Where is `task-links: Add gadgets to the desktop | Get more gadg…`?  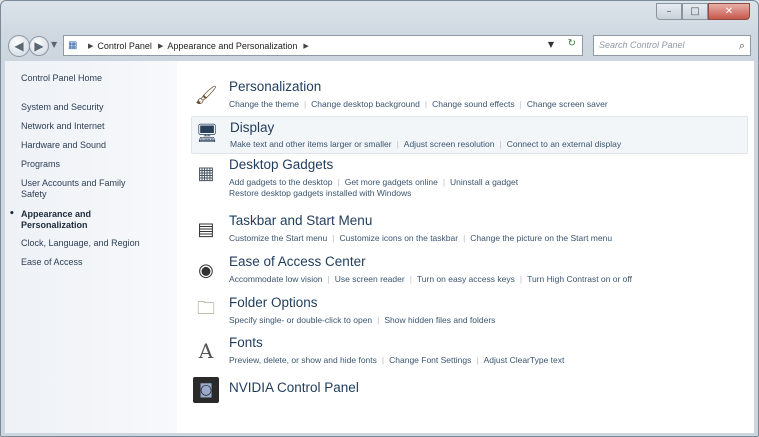
task-links: Add gadgets to the desktop | Get more gadg… is located at coordinates (373, 182).